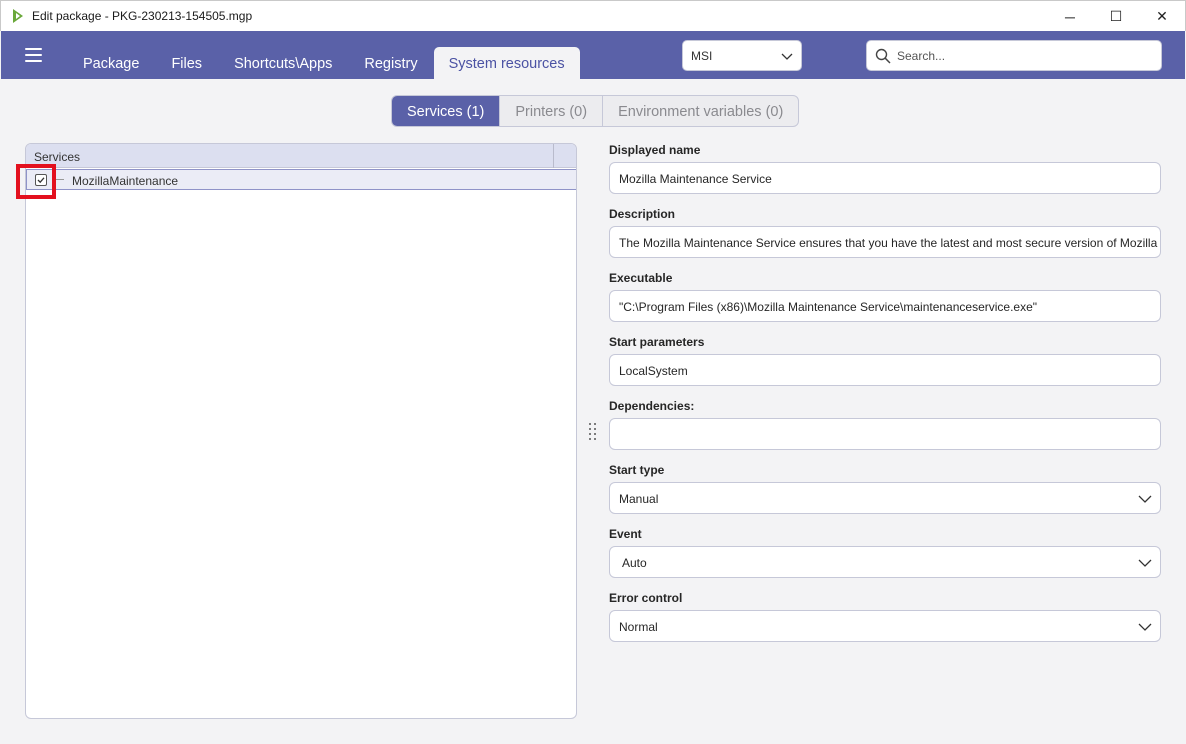 Image resolution: width=1186 pixels, height=744 pixels. What do you see at coordinates (186, 63) in the screenshot?
I see `tab-files: Files` at bounding box center [186, 63].